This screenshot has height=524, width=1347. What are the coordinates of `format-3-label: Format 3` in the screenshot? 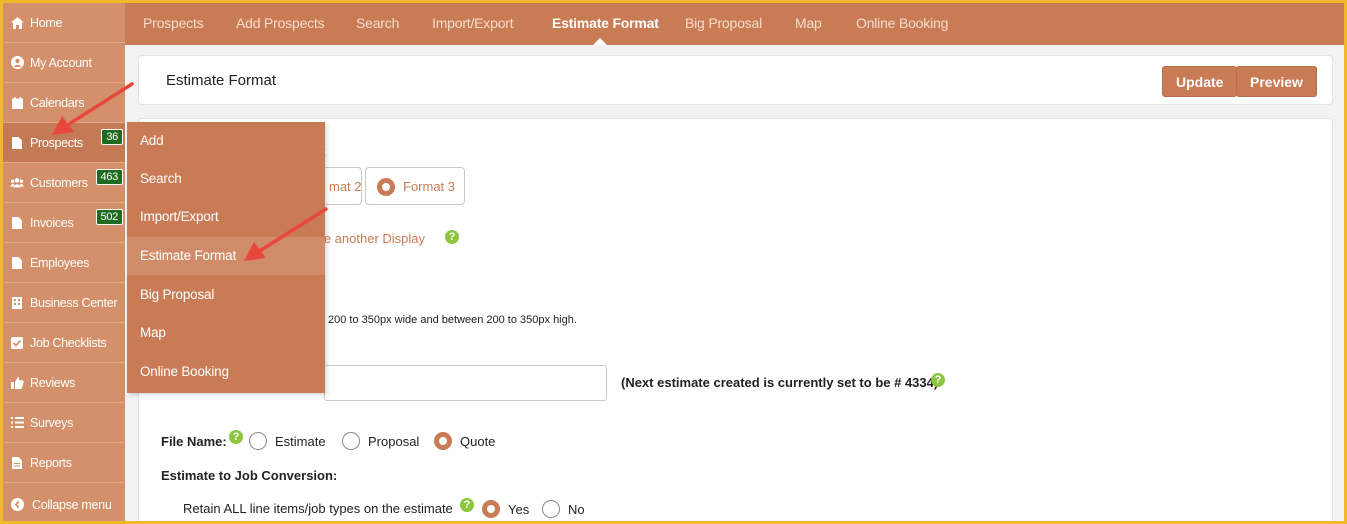 It's located at (429, 186).